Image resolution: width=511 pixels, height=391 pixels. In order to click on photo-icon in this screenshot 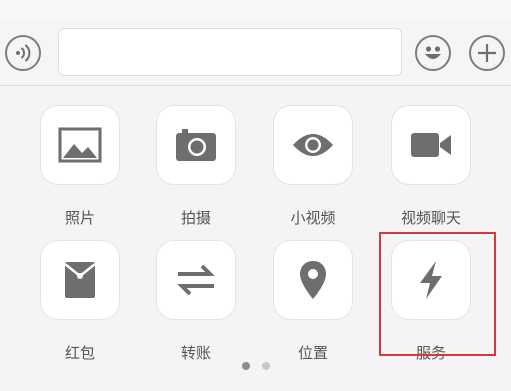, I will do `click(80, 145)`.